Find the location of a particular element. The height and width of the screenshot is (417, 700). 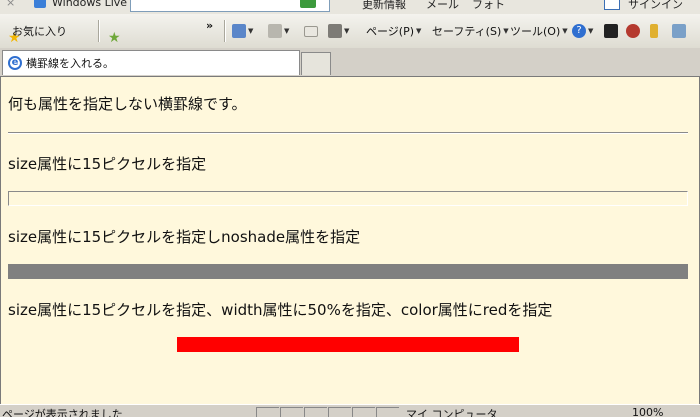

new-tab-button is located at coordinates (316, 63).